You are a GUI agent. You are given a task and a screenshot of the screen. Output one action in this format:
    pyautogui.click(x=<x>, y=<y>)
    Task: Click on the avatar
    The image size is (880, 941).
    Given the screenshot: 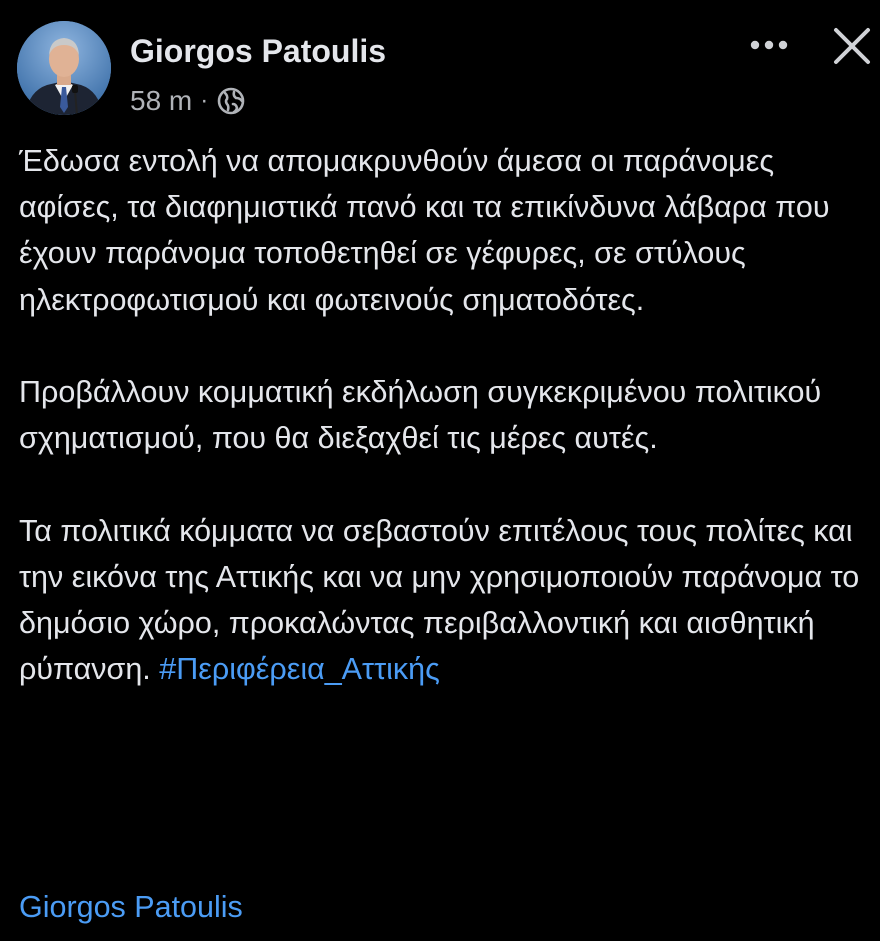 What is the action you would take?
    pyautogui.click(x=64, y=68)
    